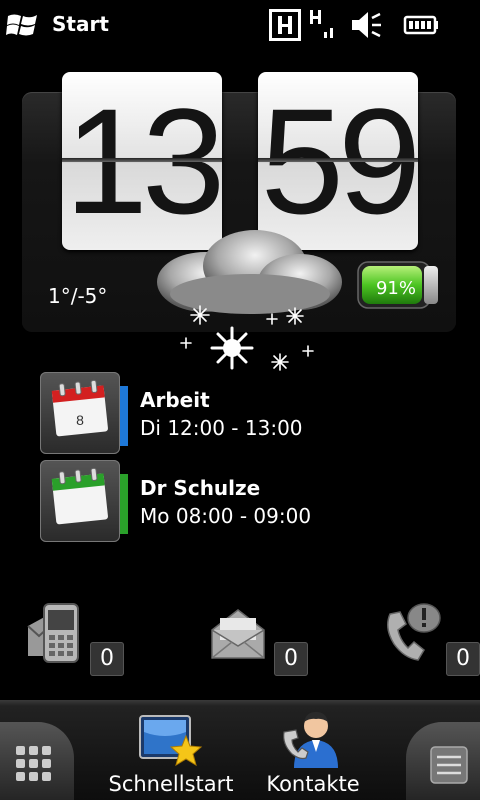 The image size is (480, 800). I want to click on snow-cloud-icon, so click(249, 300).